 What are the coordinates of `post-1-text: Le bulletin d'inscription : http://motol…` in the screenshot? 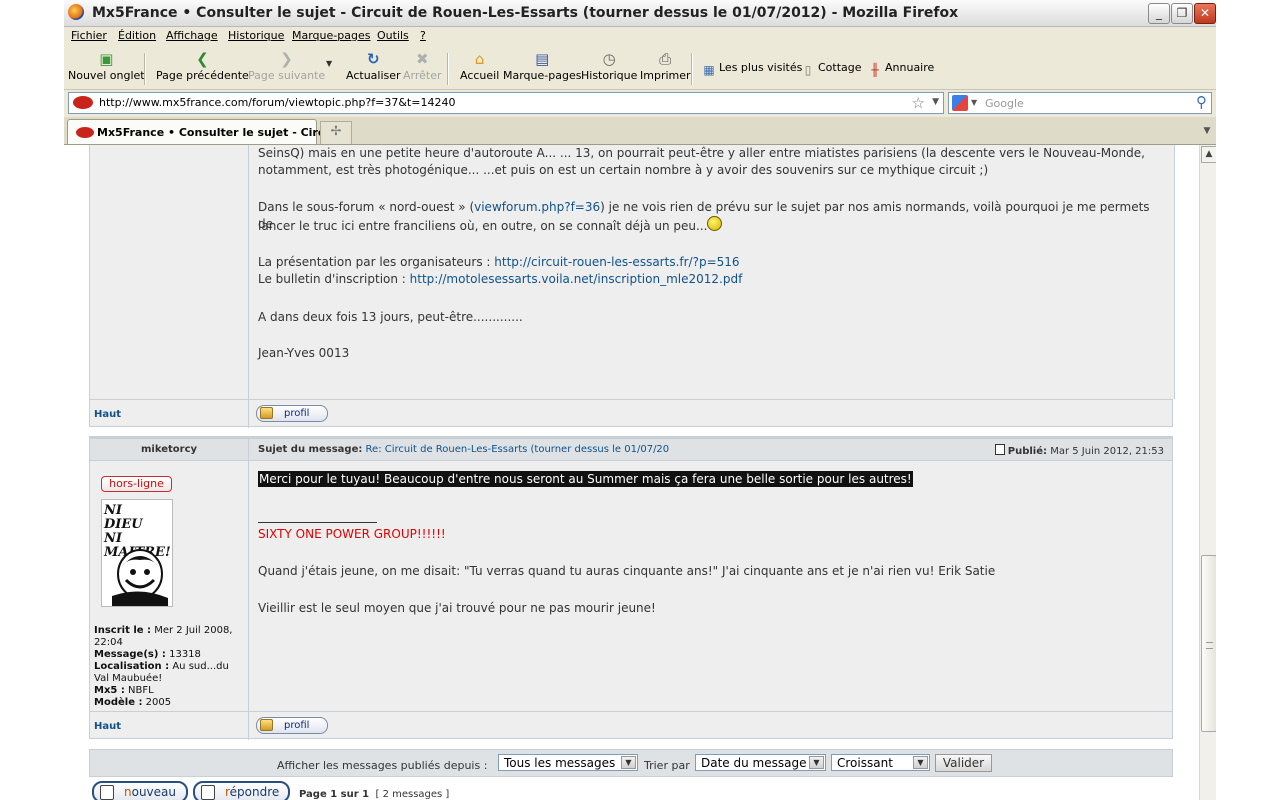 It's located at (500, 279).